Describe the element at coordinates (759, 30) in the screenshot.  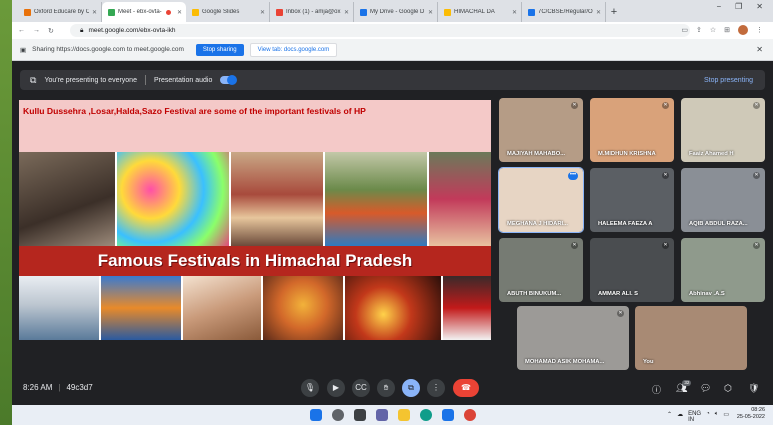
I see `menu-dots-icon: ⋮` at that location.